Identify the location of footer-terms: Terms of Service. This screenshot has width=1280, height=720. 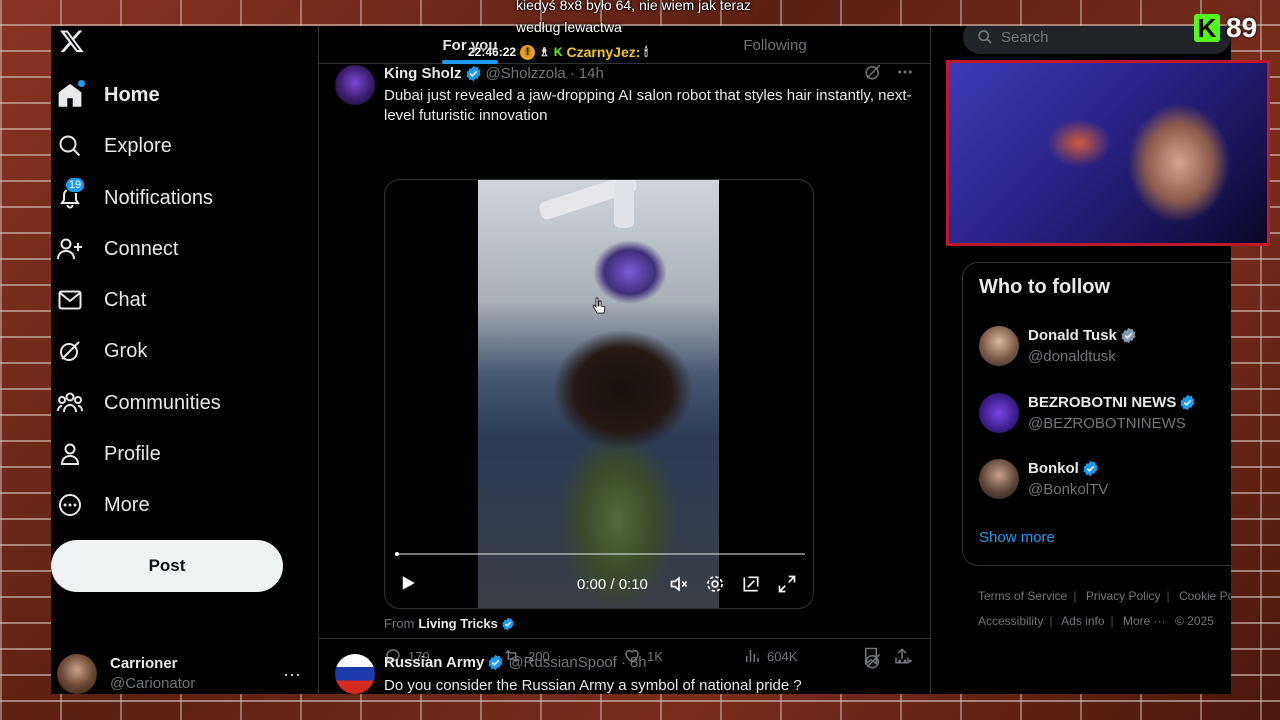
(1022, 596).